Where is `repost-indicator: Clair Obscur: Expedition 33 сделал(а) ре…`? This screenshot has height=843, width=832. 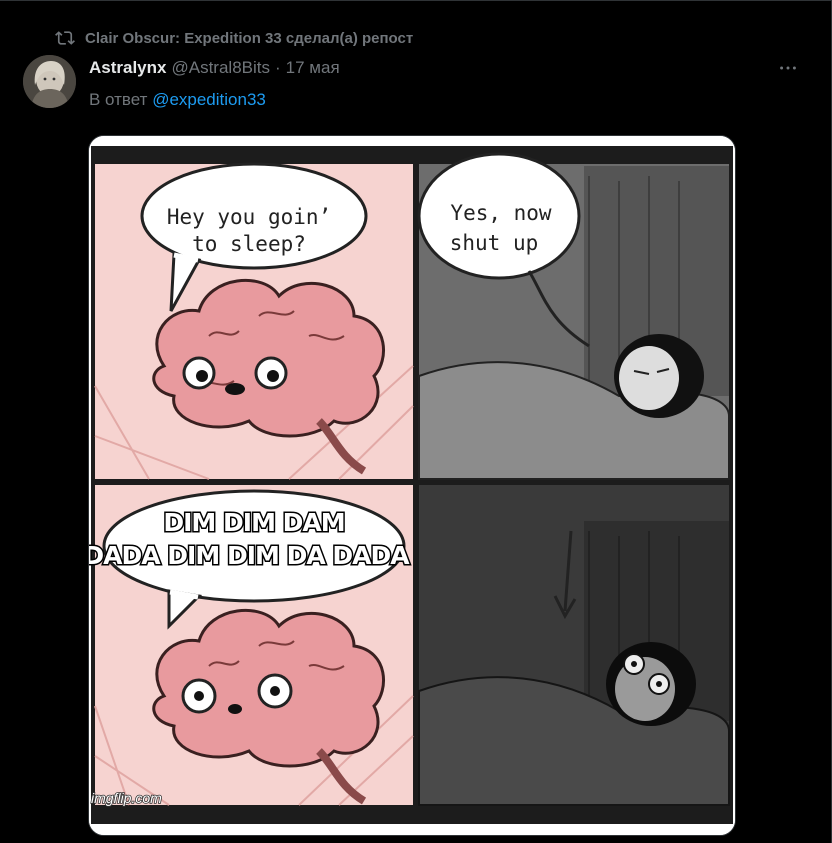
repost-indicator: Clair Obscur: Expedition 33 сделал(а) ре… is located at coordinates (234, 38).